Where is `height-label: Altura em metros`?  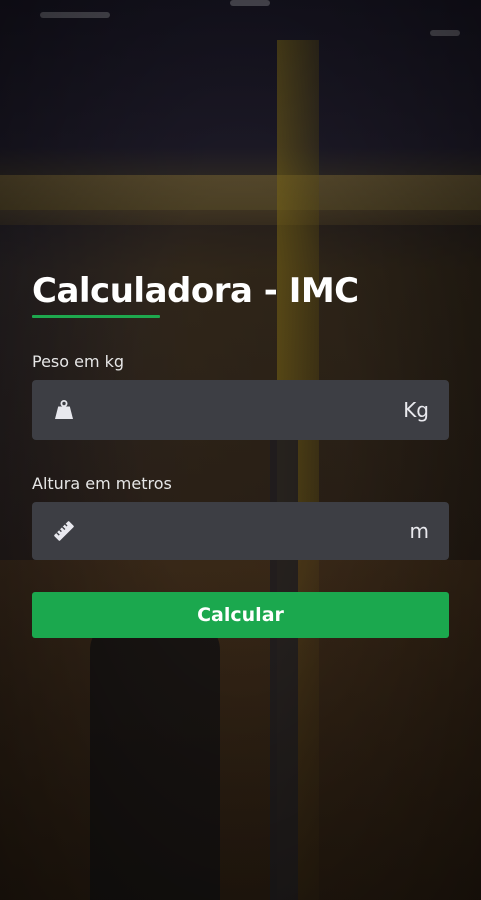
height-label: Altura em metros is located at coordinates (102, 483).